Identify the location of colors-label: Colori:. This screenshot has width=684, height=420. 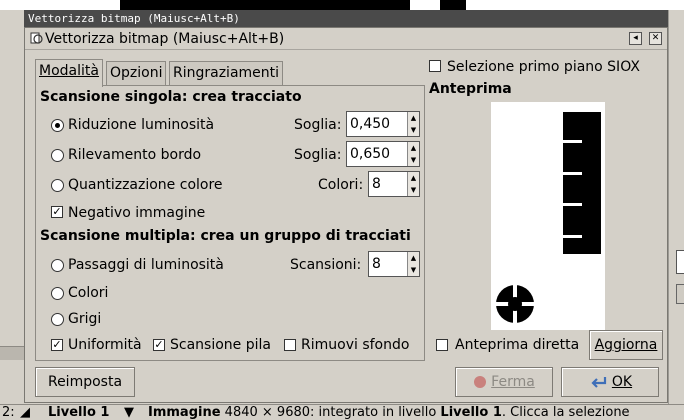
(341, 185).